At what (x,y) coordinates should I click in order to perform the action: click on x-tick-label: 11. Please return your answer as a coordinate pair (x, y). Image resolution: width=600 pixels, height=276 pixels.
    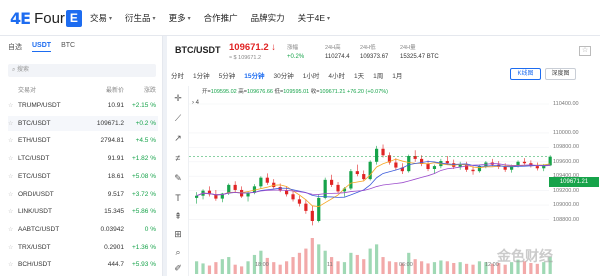
    Looking at the image, I should click on (330, 265).